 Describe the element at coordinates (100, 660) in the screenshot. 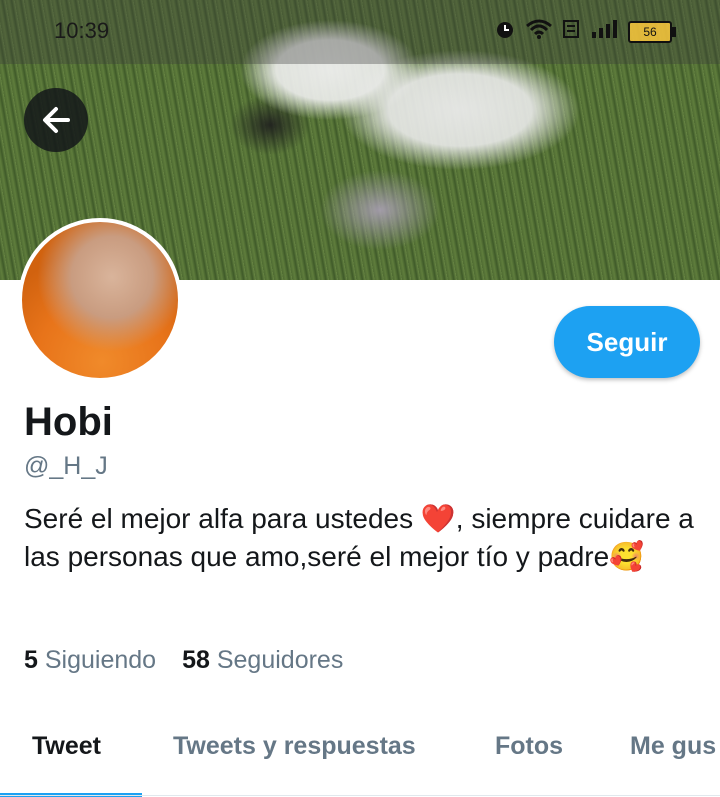

I see `following-label: Siguiendo` at that location.